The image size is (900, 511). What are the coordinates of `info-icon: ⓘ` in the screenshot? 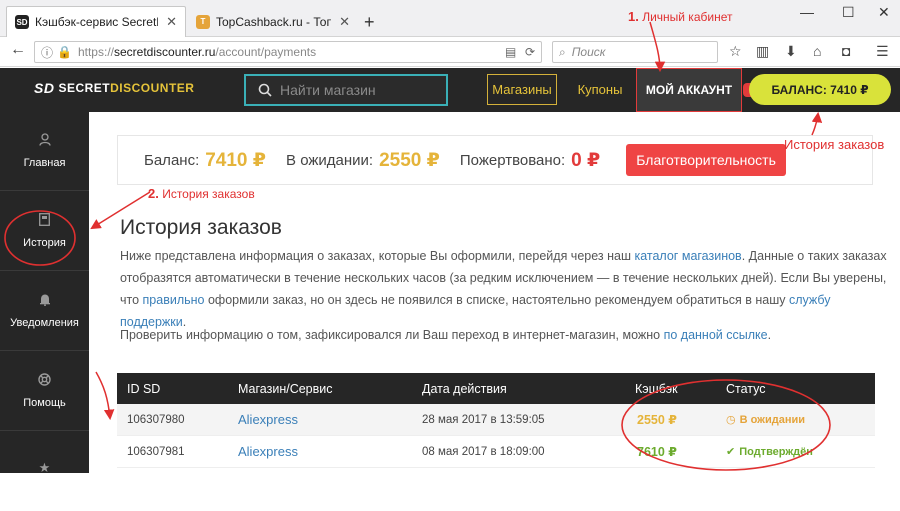 It's located at (47, 52).